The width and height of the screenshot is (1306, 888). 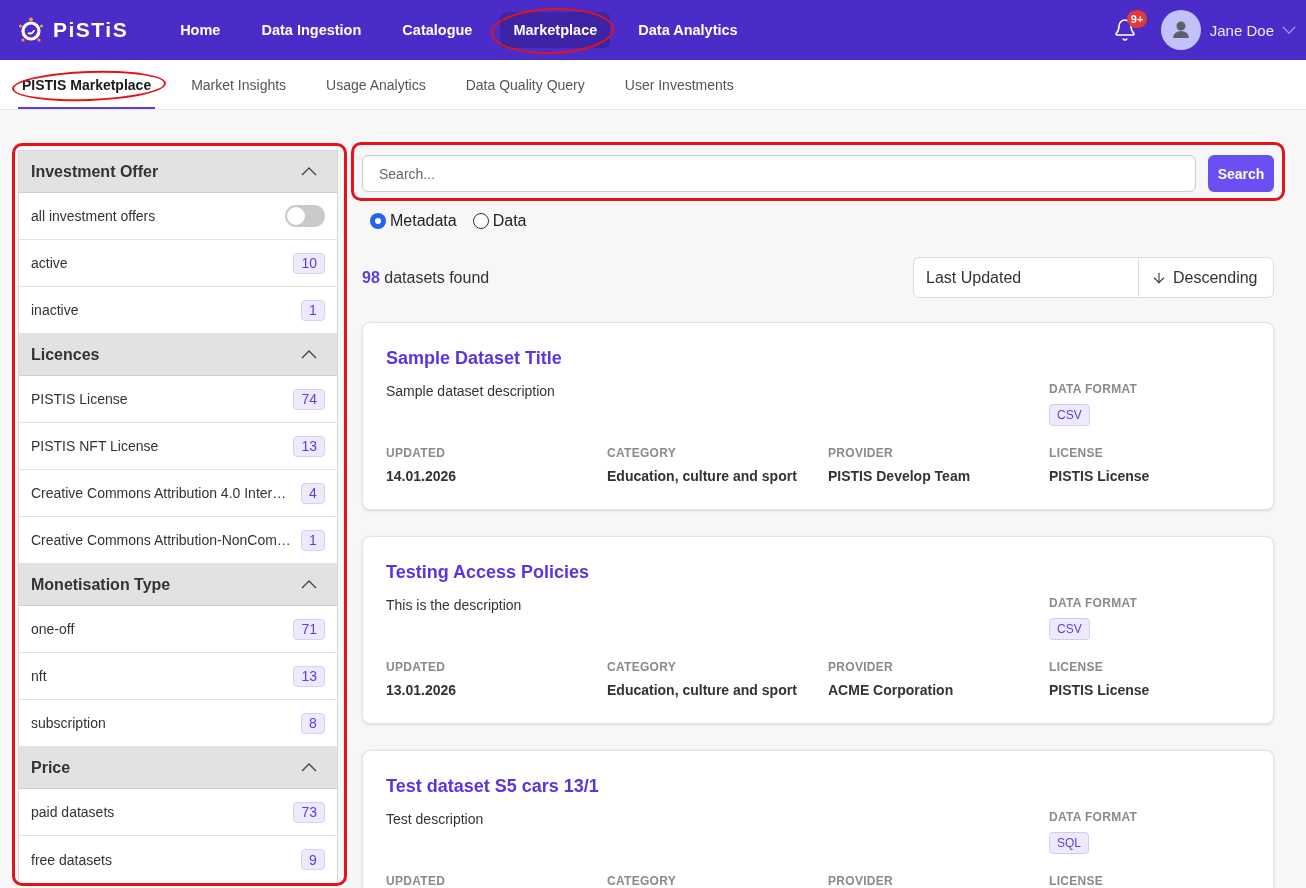 I want to click on filter-label: free datasets, so click(x=71, y=859).